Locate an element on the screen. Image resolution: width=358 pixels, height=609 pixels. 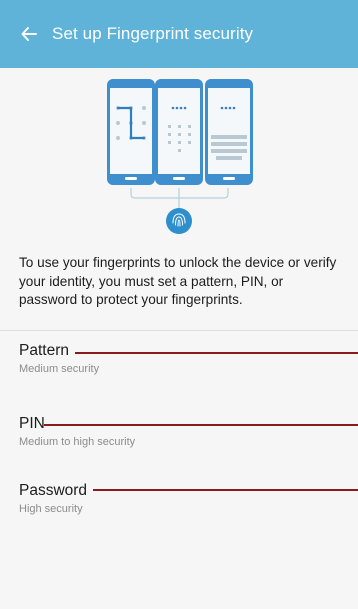
option-pattern: Pattern Medium security is located at coordinates (179, 370).